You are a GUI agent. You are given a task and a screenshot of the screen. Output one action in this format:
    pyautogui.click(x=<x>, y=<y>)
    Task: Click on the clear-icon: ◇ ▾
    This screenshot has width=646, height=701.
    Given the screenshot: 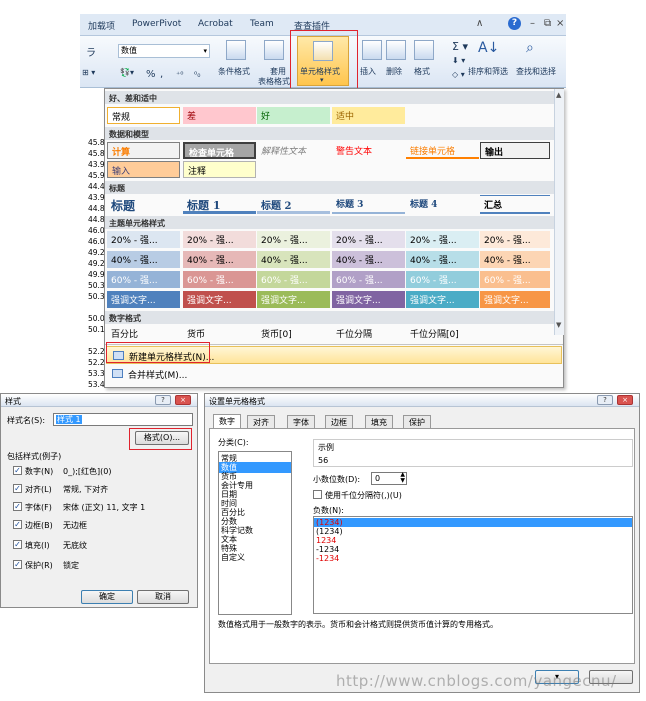 What is the action you would take?
    pyautogui.click(x=458, y=74)
    